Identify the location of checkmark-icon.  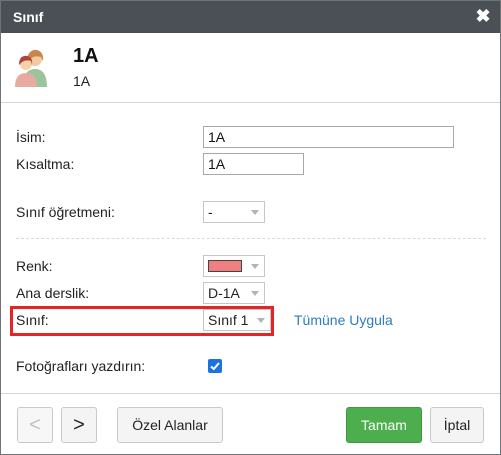
(215, 366).